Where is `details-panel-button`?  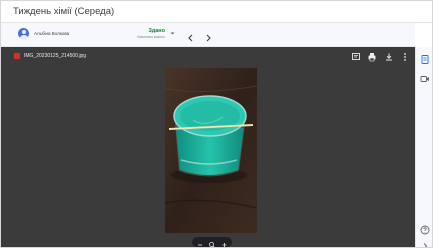 details-panel-button is located at coordinates (425, 60).